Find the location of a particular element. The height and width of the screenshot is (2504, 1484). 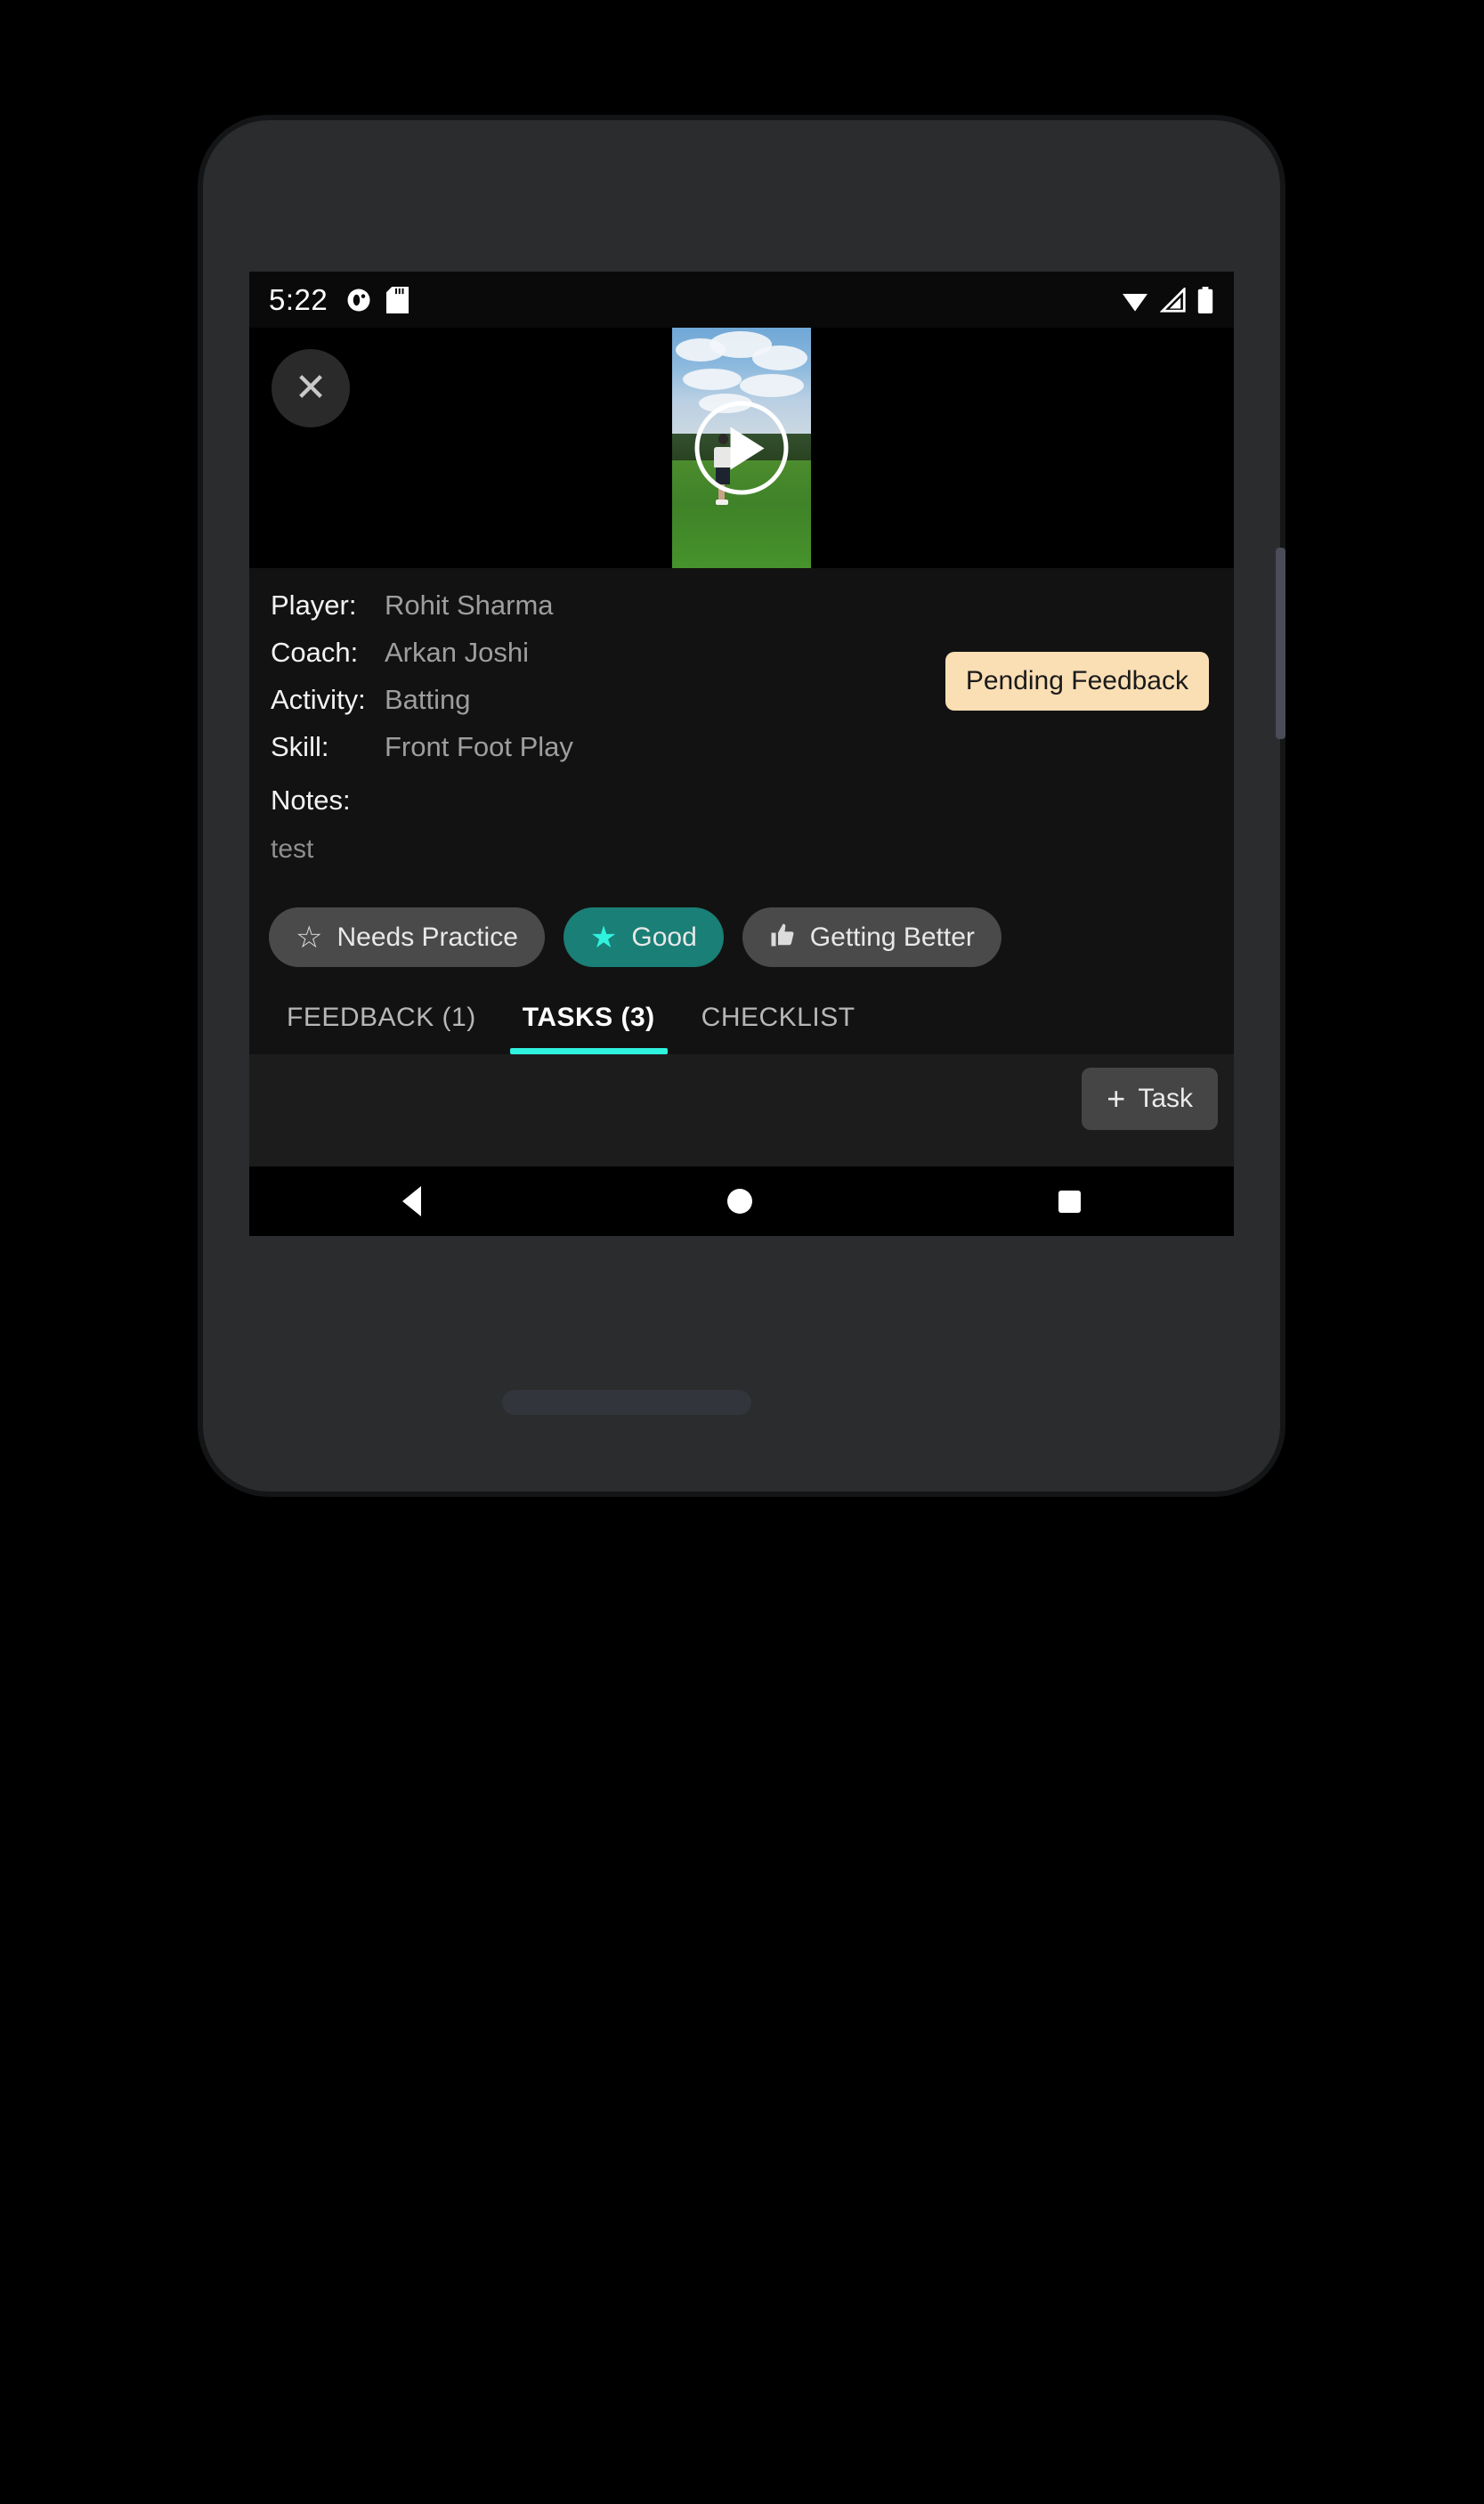

play-icon is located at coordinates (741, 448).